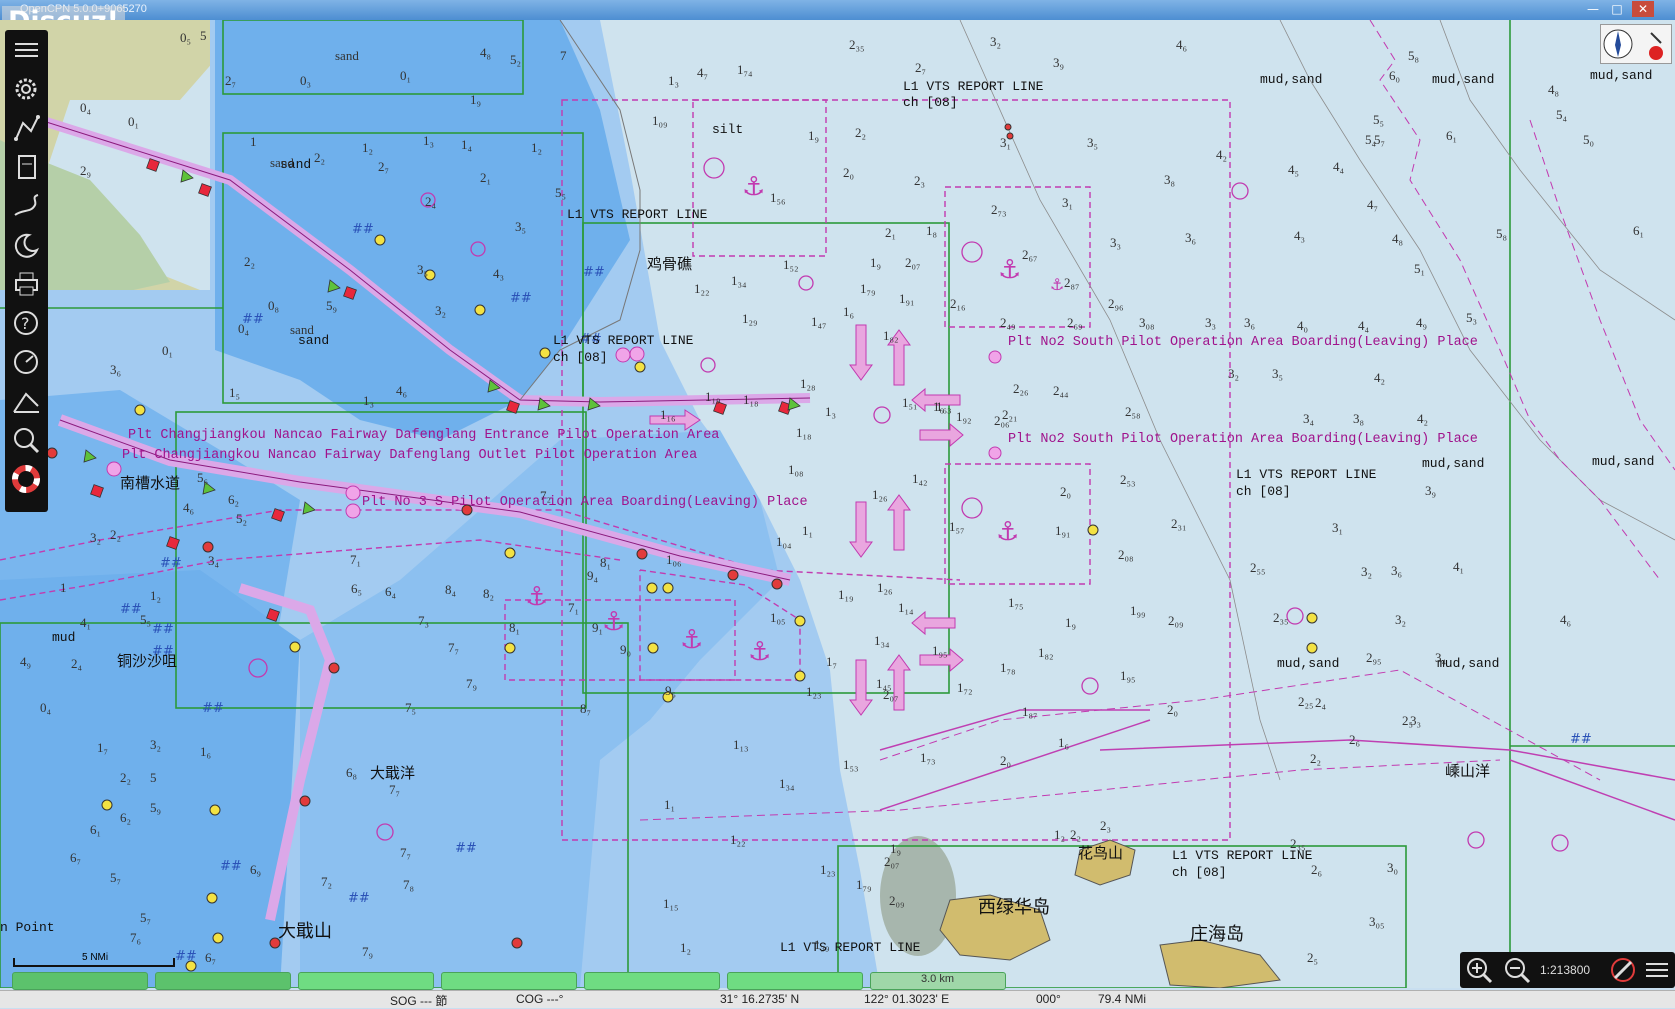 The height and width of the screenshot is (1009, 1675). I want to click on mob-button, so click(26, 479).